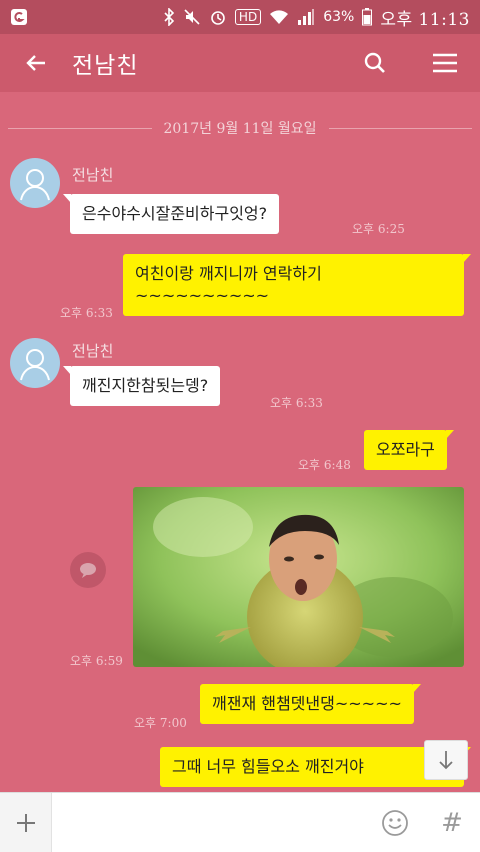 The image size is (480, 852). What do you see at coordinates (169, 17) in the screenshot?
I see `bluetooth-icon` at bounding box center [169, 17].